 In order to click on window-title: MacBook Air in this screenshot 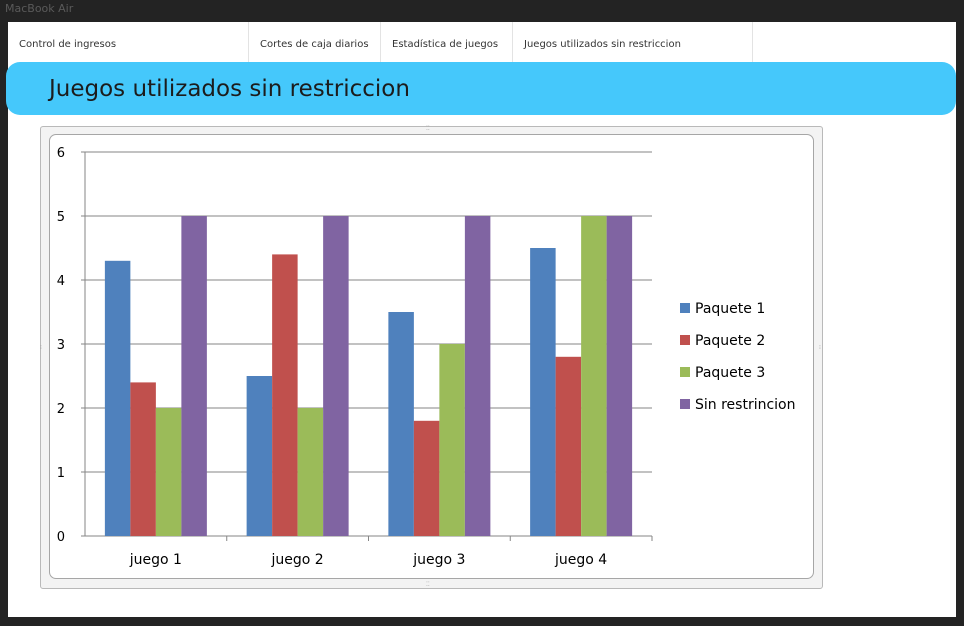, I will do `click(39, 8)`.